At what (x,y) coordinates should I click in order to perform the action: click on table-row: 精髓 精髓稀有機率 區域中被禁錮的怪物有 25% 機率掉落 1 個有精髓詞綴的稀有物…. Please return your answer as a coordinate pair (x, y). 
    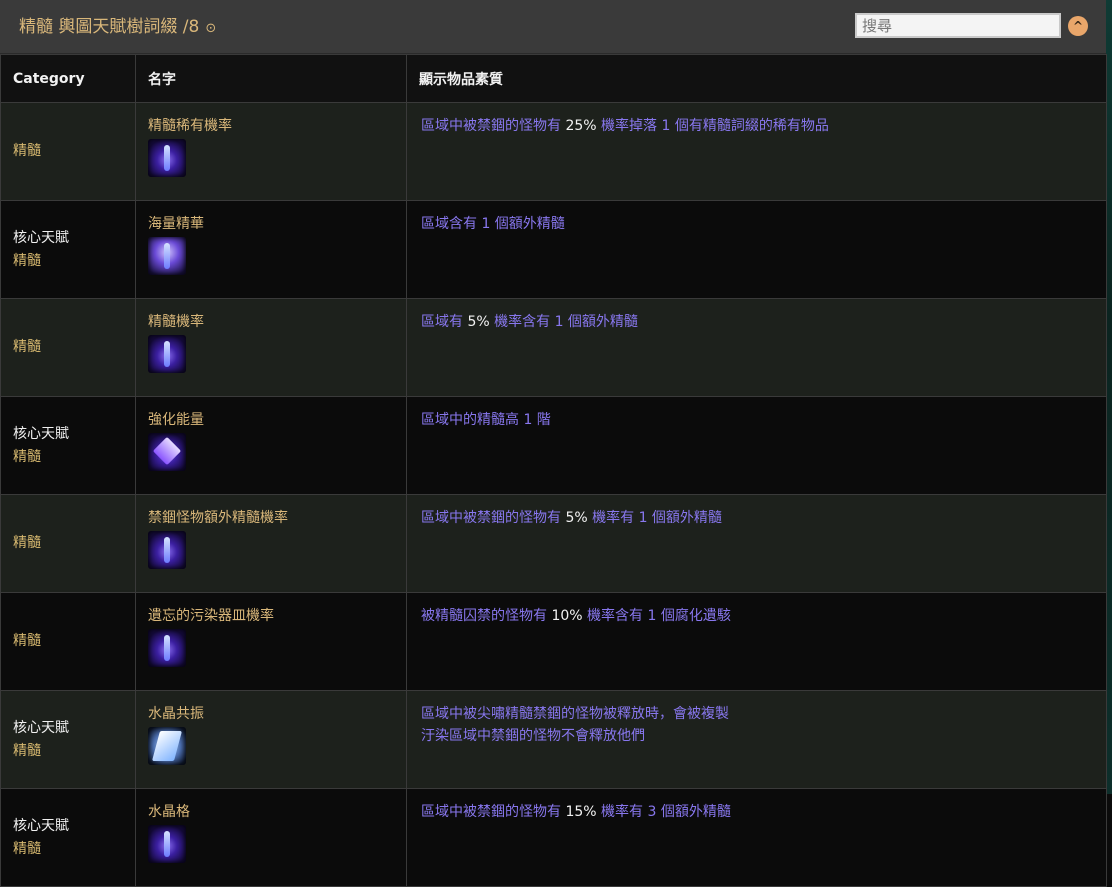
    Looking at the image, I should click on (553, 151).